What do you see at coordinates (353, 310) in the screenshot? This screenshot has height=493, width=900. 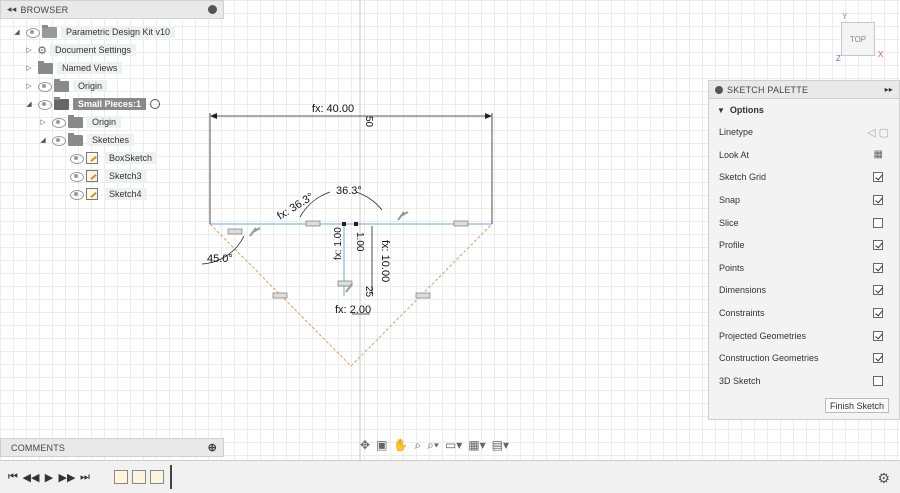 I see `dim-bottom-text: fx: 2.00` at bounding box center [353, 310].